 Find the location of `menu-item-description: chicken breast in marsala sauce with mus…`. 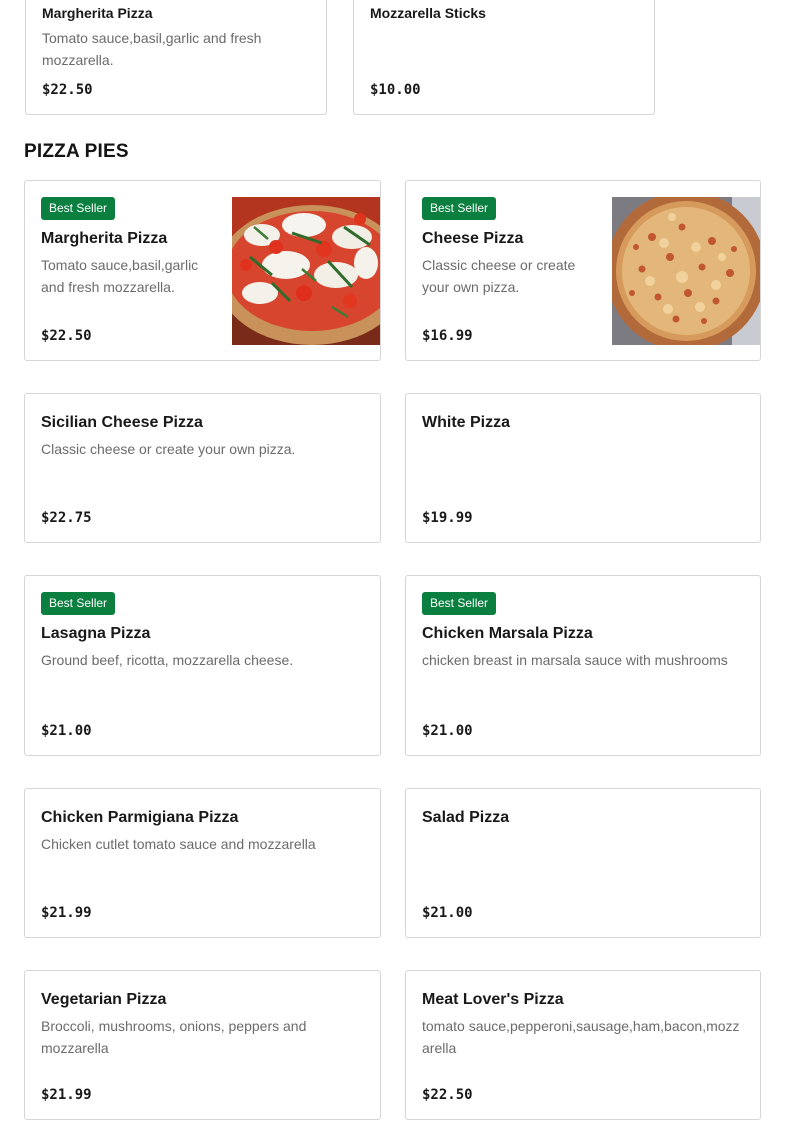

menu-item-description: chicken breast in marsala sauce with mus… is located at coordinates (575, 660).